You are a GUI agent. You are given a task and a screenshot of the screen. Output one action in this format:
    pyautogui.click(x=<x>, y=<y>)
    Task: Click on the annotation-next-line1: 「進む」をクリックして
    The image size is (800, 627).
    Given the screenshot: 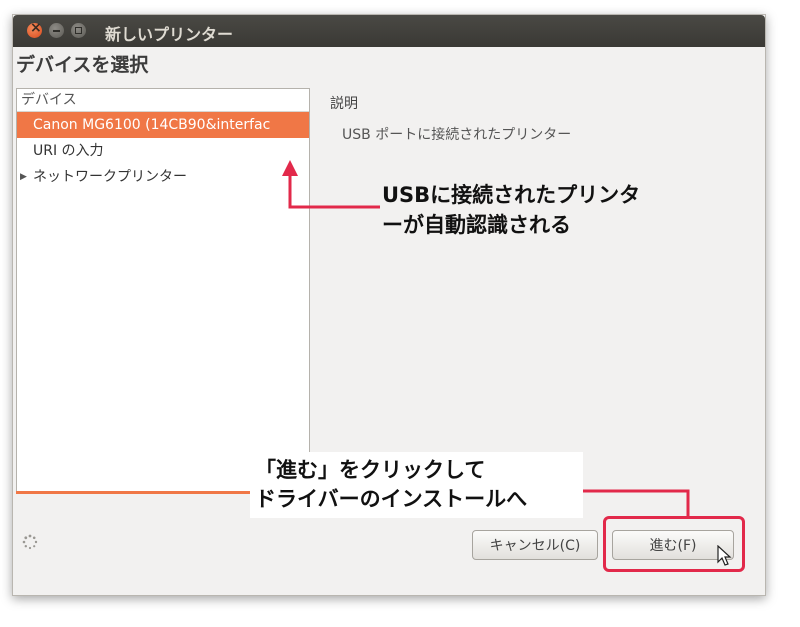 What is the action you would take?
    pyautogui.click(x=370, y=470)
    